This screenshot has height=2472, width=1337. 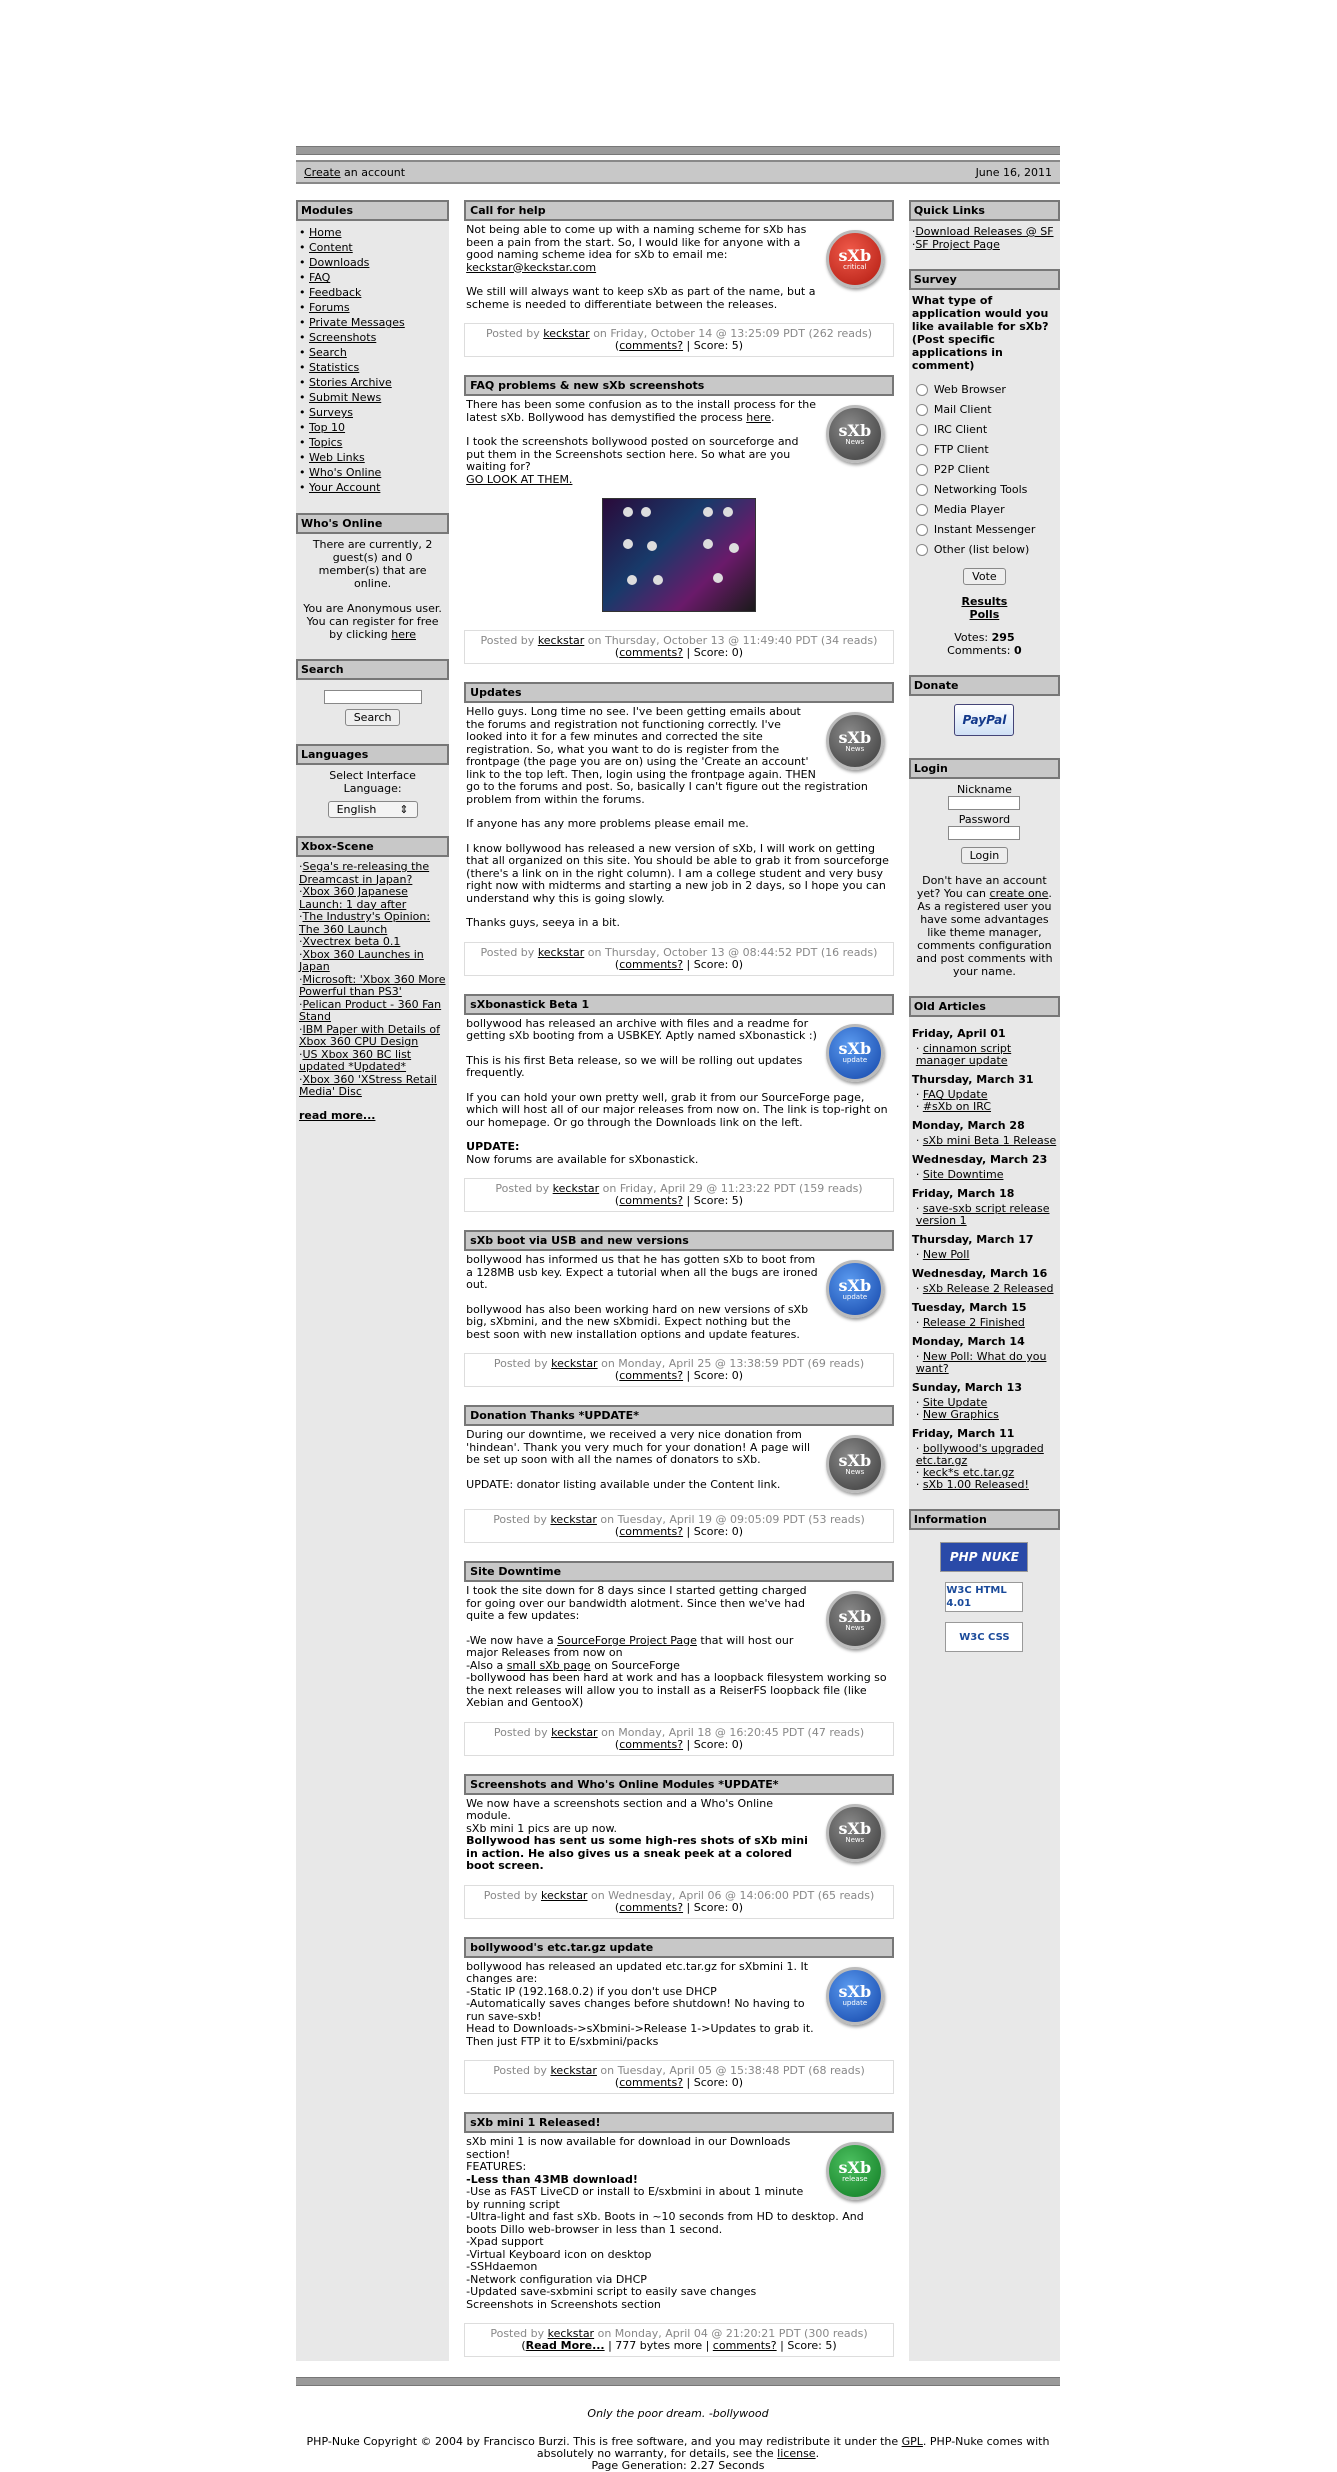 What do you see at coordinates (549, 1665) in the screenshot?
I see `small-sxb-page-link: small sXb page` at bounding box center [549, 1665].